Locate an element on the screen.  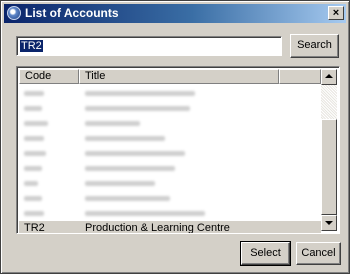
vertical-scrollbar is located at coordinates (329, 150).